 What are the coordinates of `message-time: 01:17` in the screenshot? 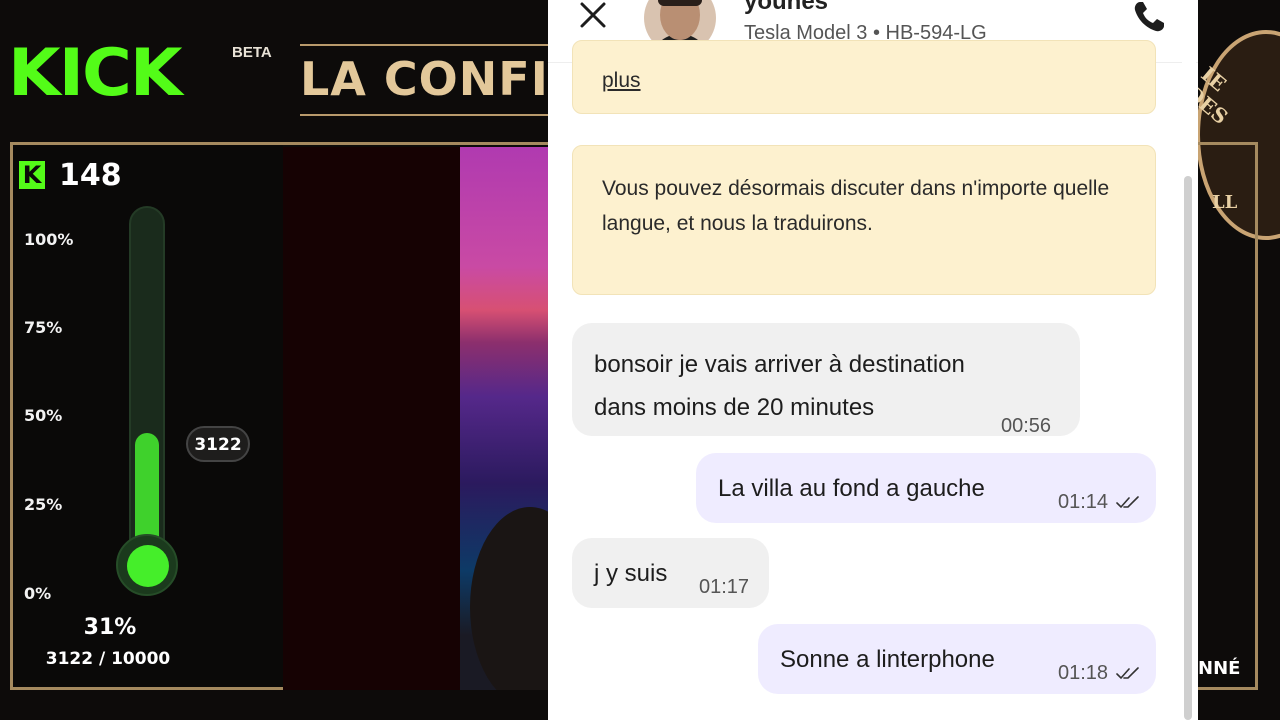 It's located at (724, 587).